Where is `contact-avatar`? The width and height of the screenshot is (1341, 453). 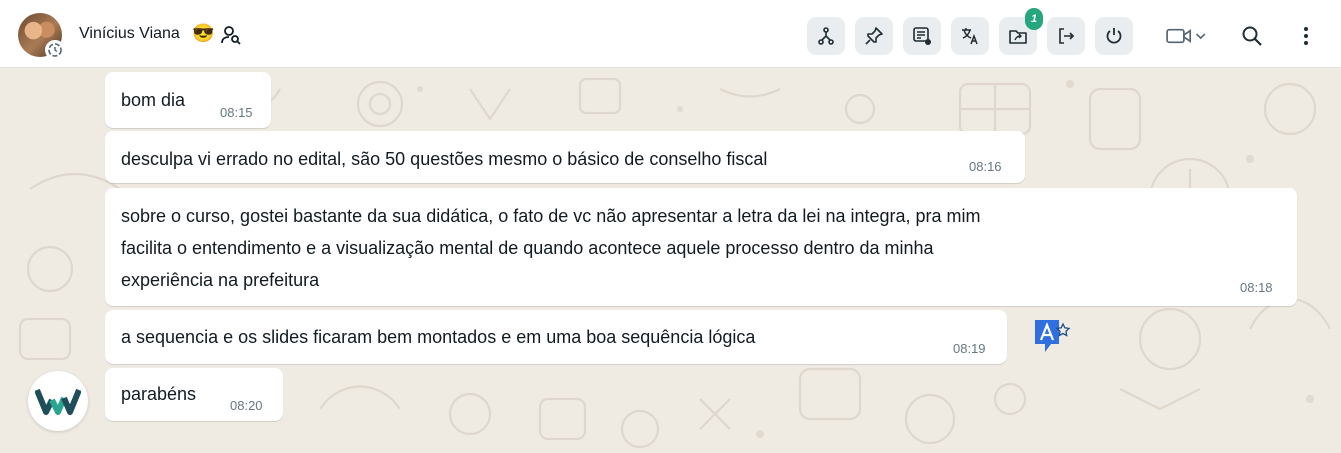 contact-avatar is located at coordinates (41, 36).